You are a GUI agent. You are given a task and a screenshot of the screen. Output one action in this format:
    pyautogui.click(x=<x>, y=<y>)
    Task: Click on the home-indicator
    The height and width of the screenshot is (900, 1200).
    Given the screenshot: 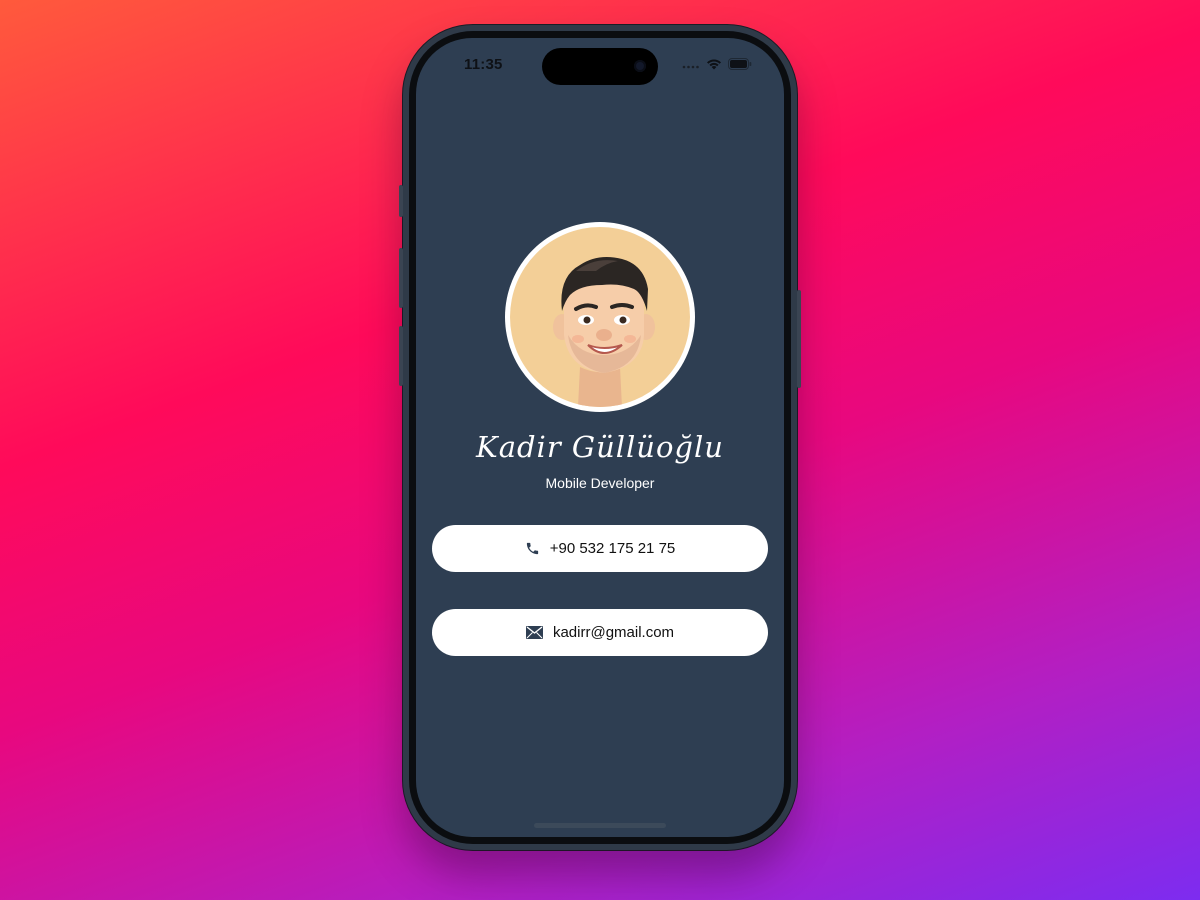 What is the action you would take?
    pyautogui.click(x=600, y=825)
    